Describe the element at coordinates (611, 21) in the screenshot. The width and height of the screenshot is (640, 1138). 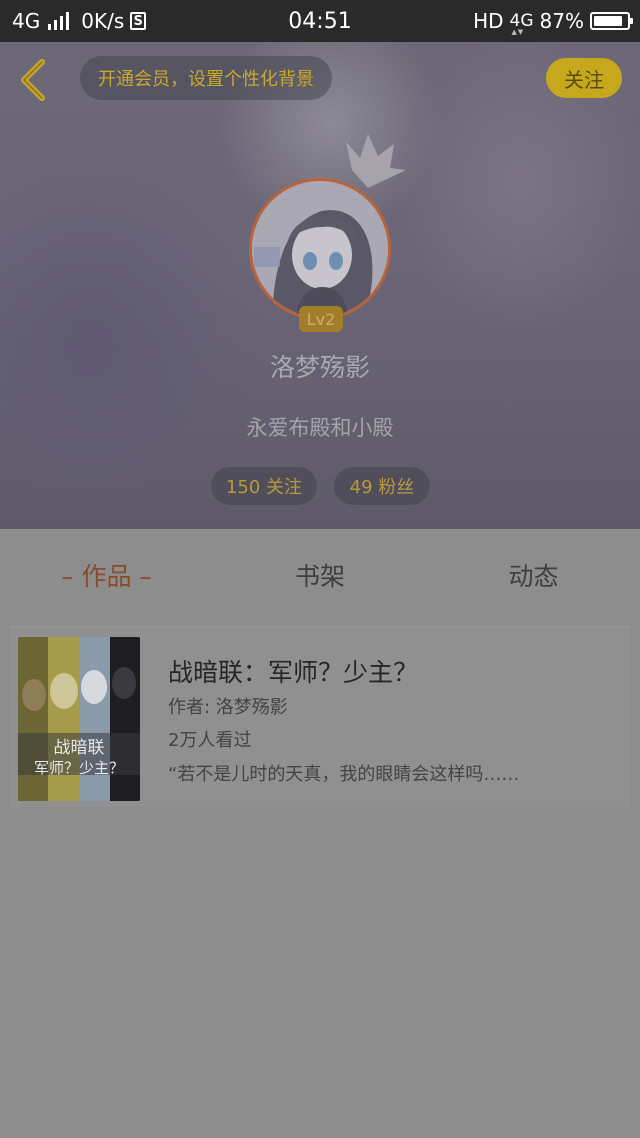
I see `battery-icon` at that location.